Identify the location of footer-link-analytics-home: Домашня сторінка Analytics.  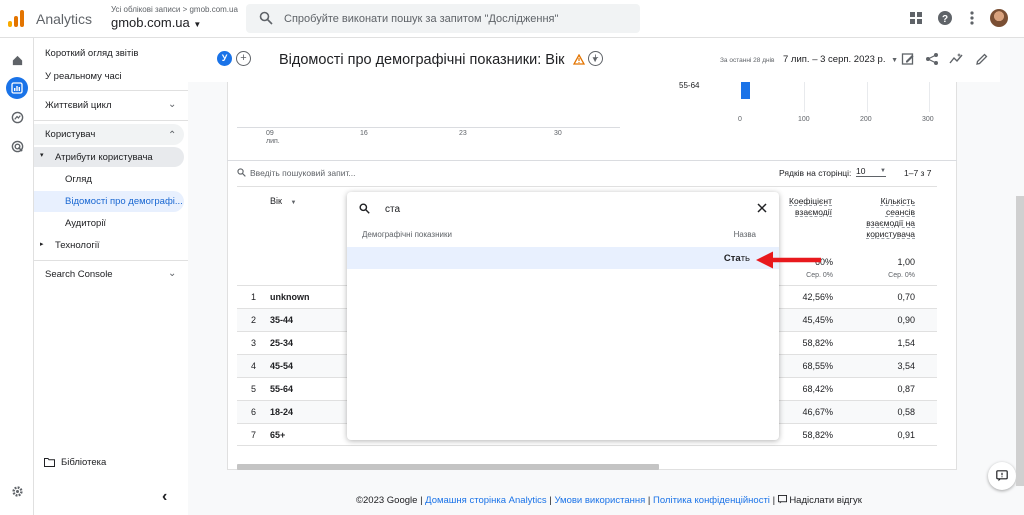
(486, 500).